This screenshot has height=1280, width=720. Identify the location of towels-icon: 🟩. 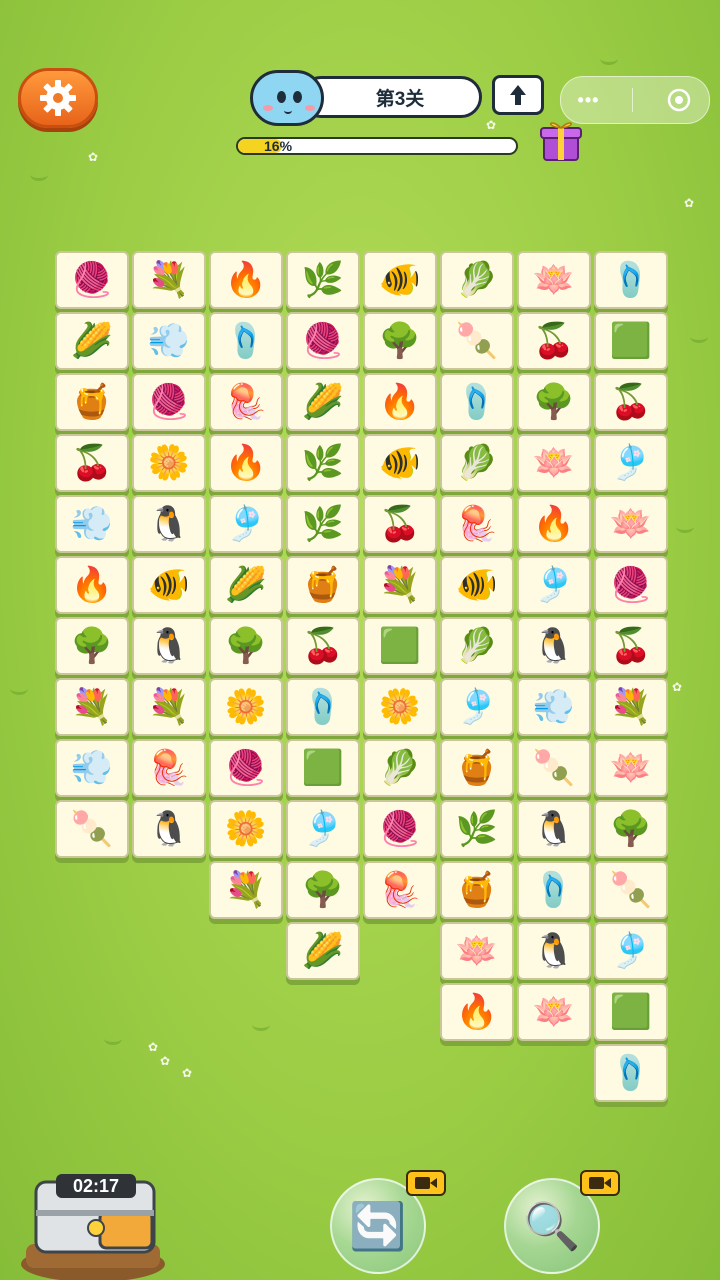
(631, 341).